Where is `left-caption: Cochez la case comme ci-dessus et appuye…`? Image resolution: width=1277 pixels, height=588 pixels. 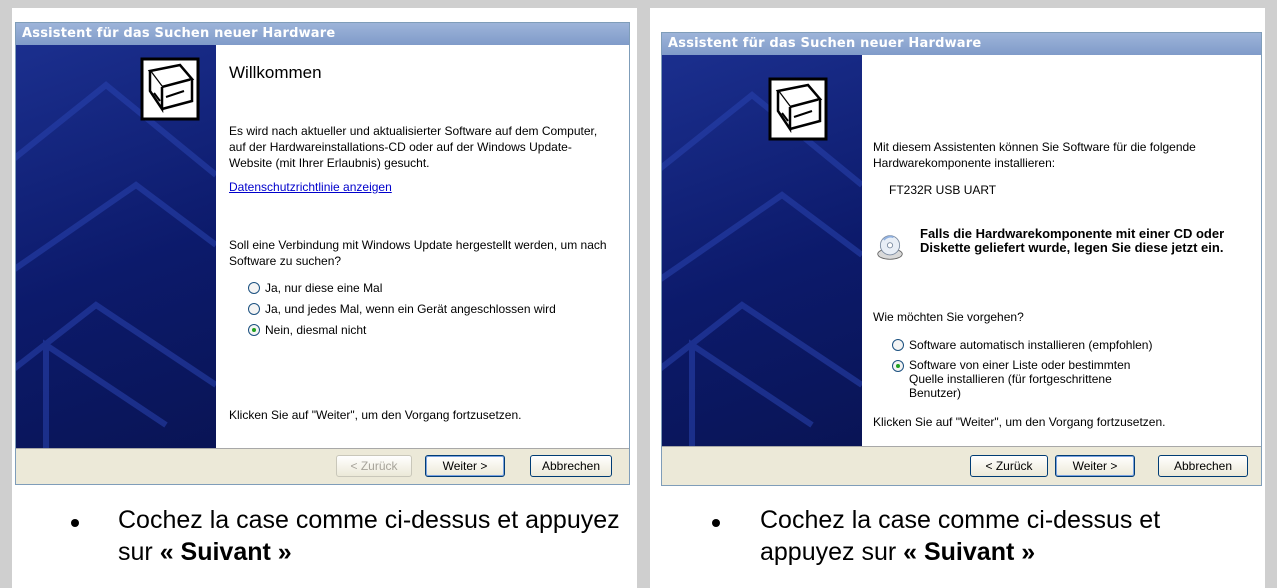 left-caption: Cochez la case comme ci-dessus et appuye… is located at coordinates (378, 536).